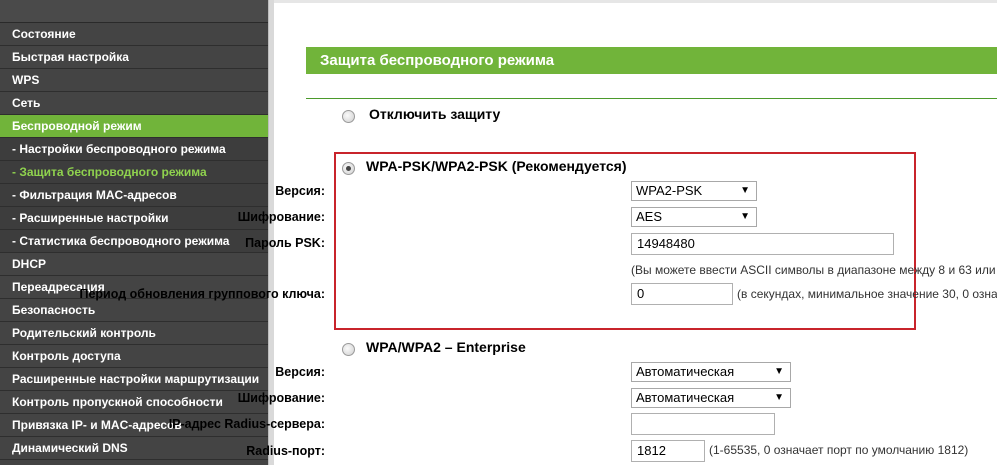  Describe the element at coordinates (281, 398) in the screenshot. I see `enterprise-encryption-label: Шифрование:` at that location.